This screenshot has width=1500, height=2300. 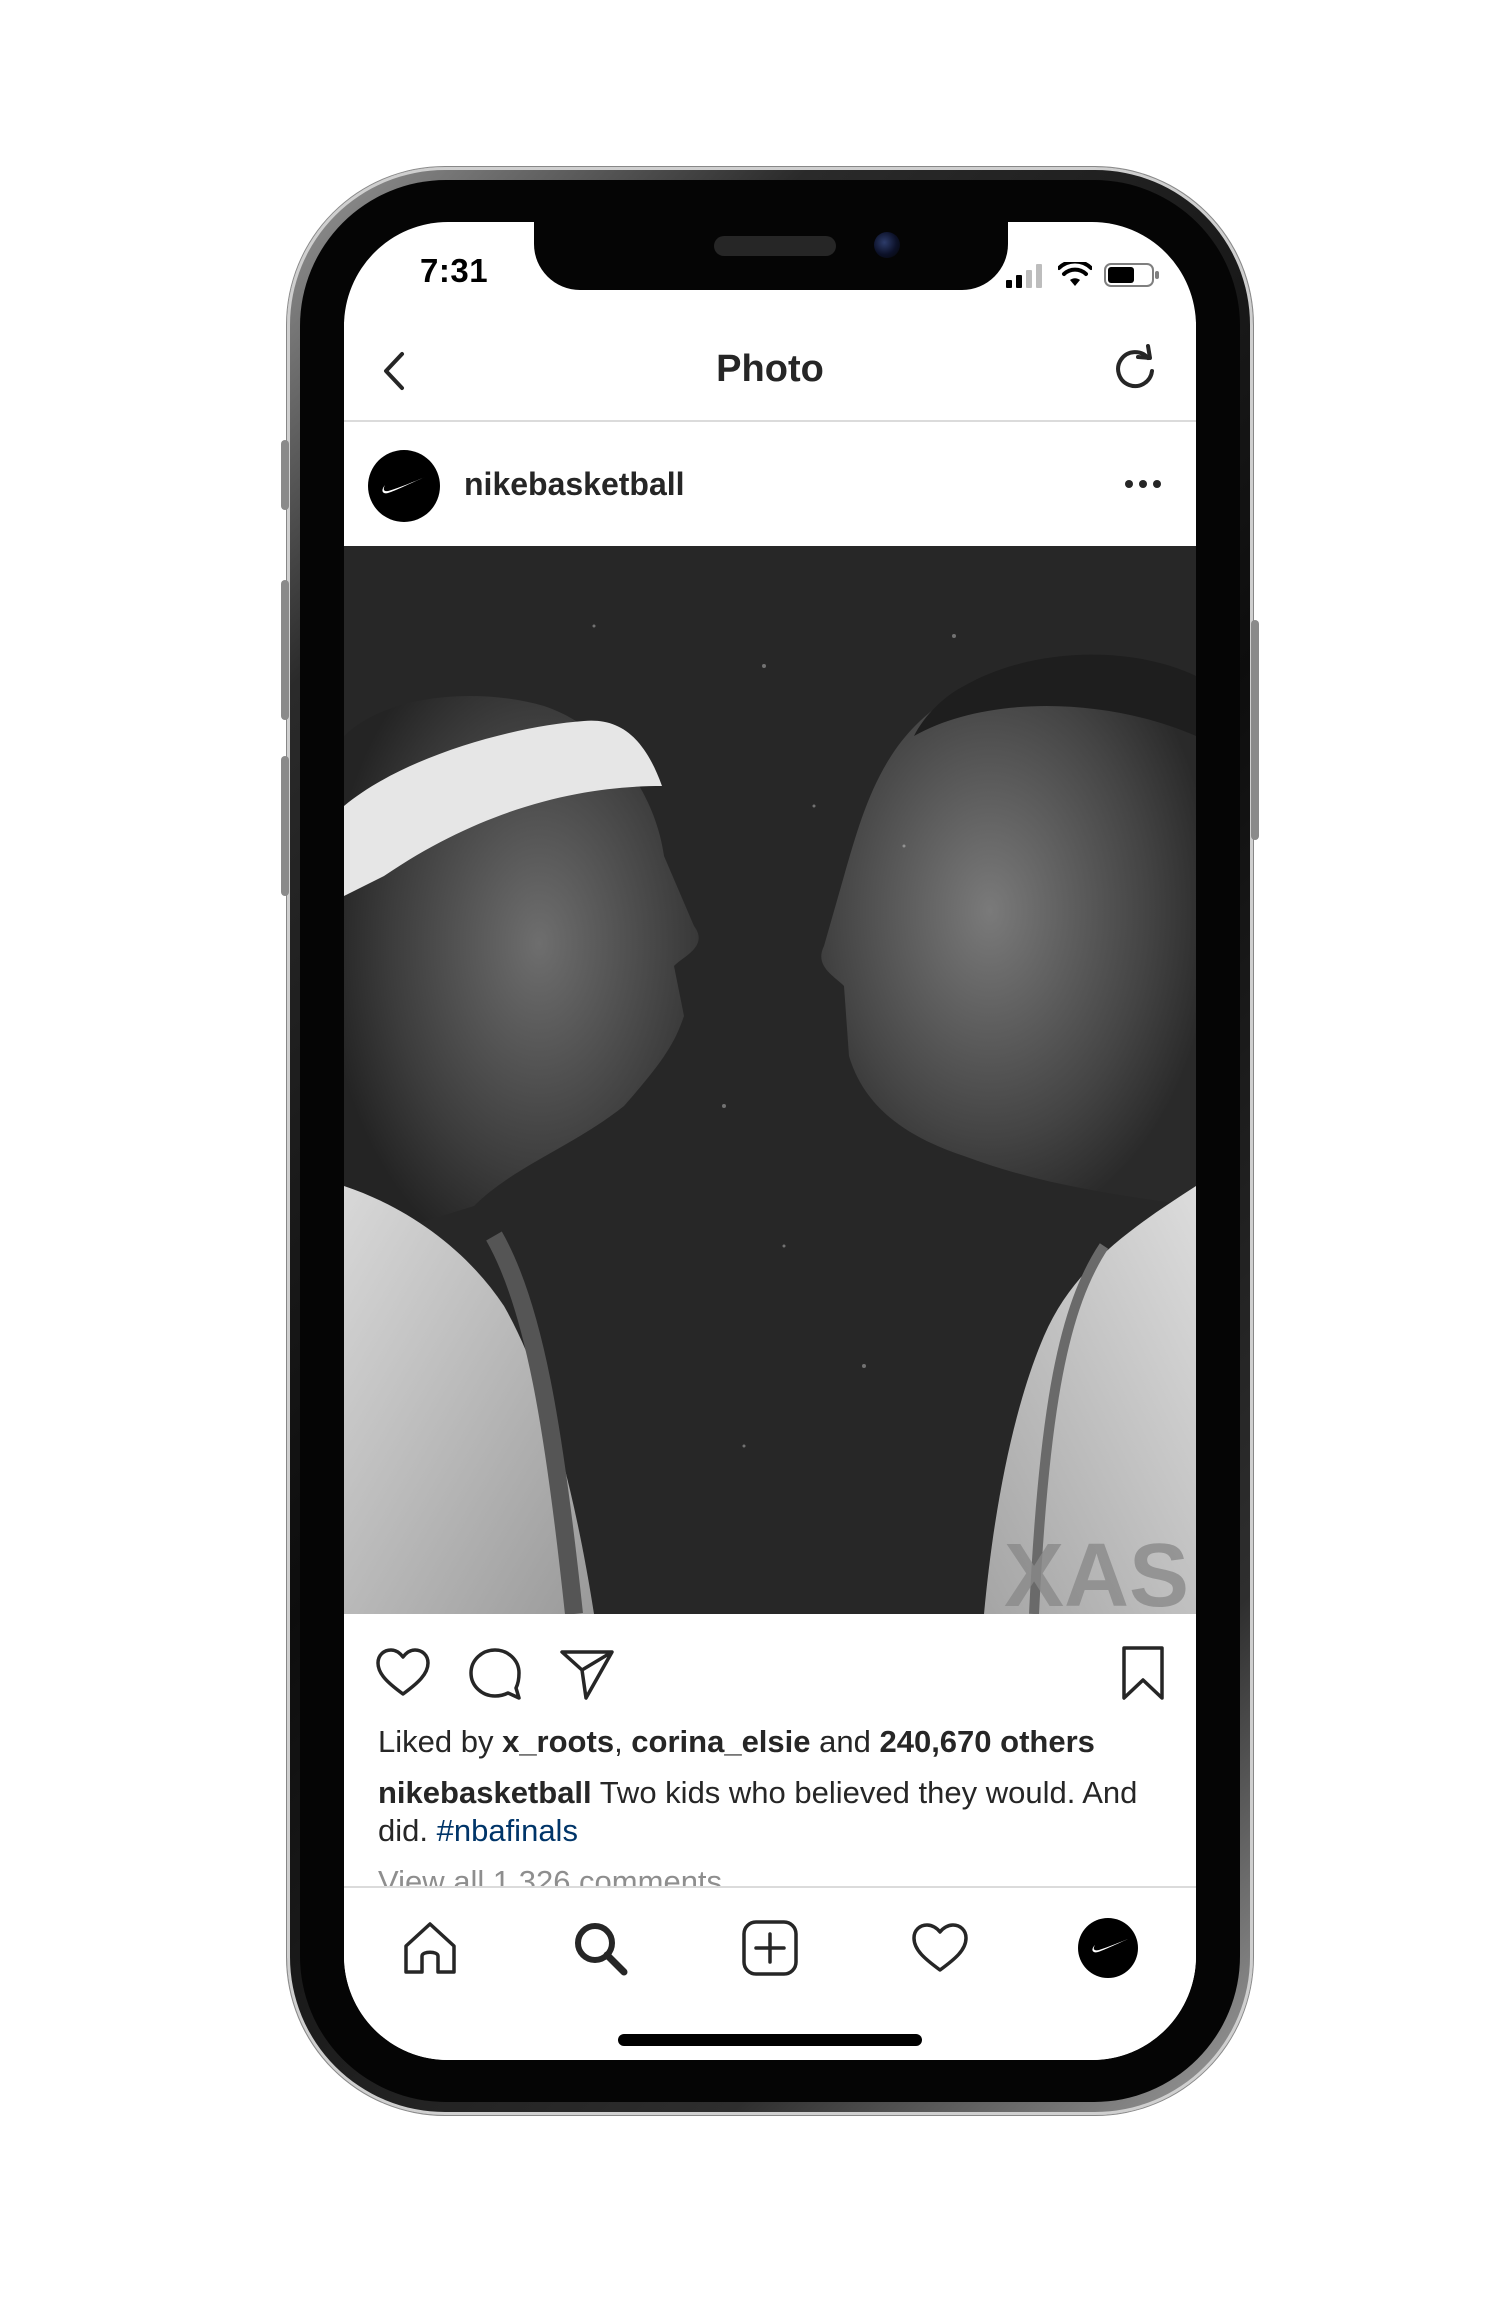 I want to click on wifi-icon, so click(x=1075, y=274).